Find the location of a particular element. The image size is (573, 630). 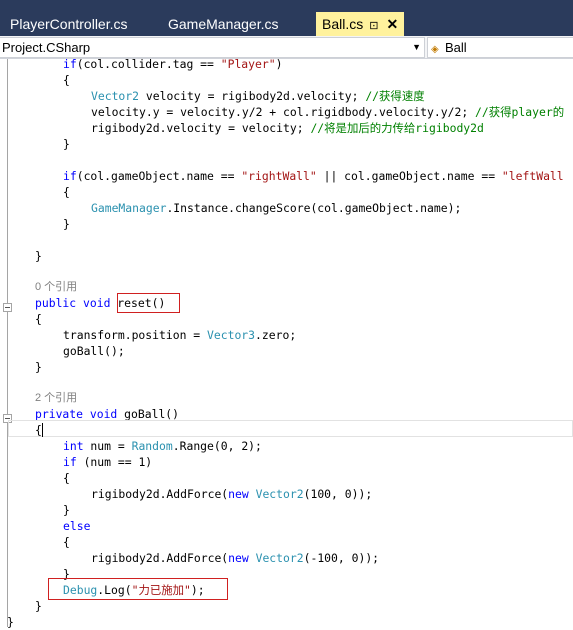

pin-icon: ⊡ is located at coordinates (373, 26).